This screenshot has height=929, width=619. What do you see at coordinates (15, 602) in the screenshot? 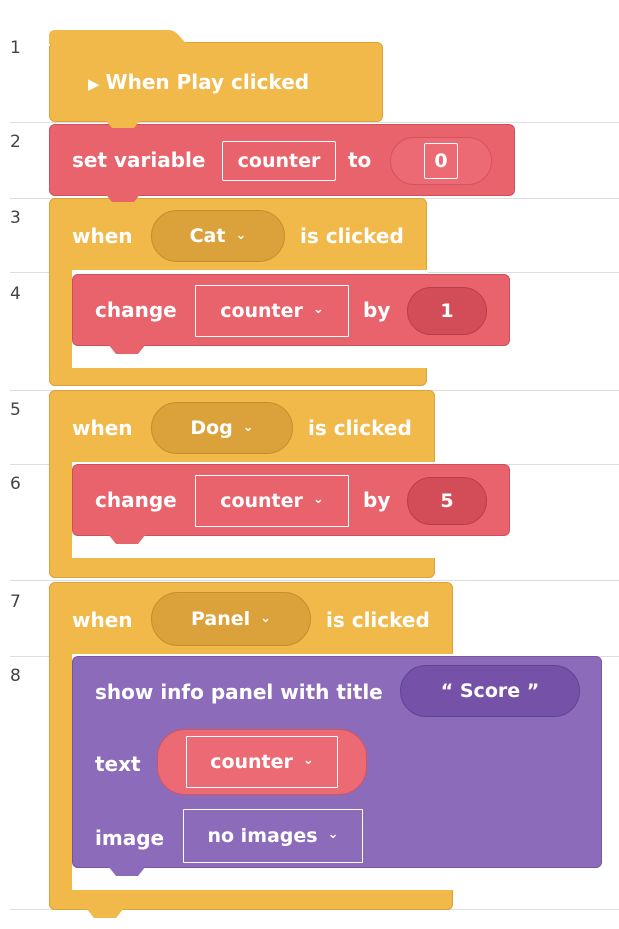
I see `line-number: 7` at bounding box center [15, 602].